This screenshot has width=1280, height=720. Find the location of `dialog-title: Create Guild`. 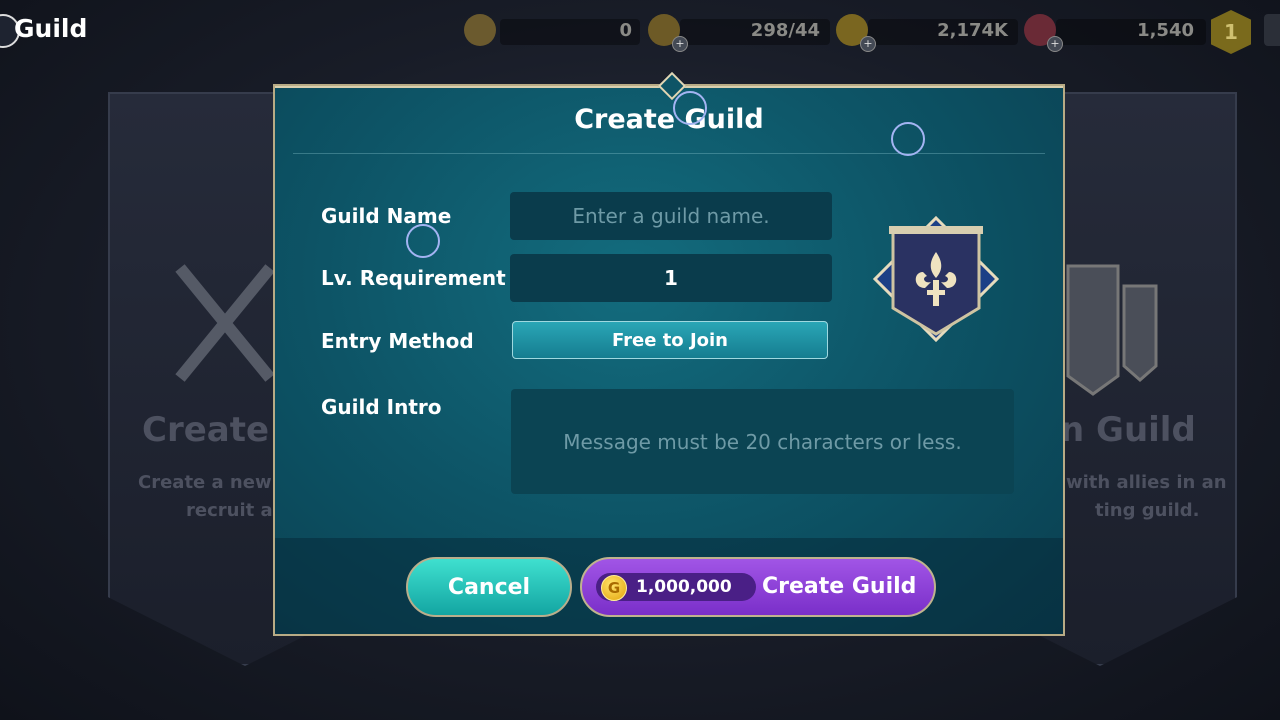

dialog-title: Create Guild is located at coordinates (669, 119).